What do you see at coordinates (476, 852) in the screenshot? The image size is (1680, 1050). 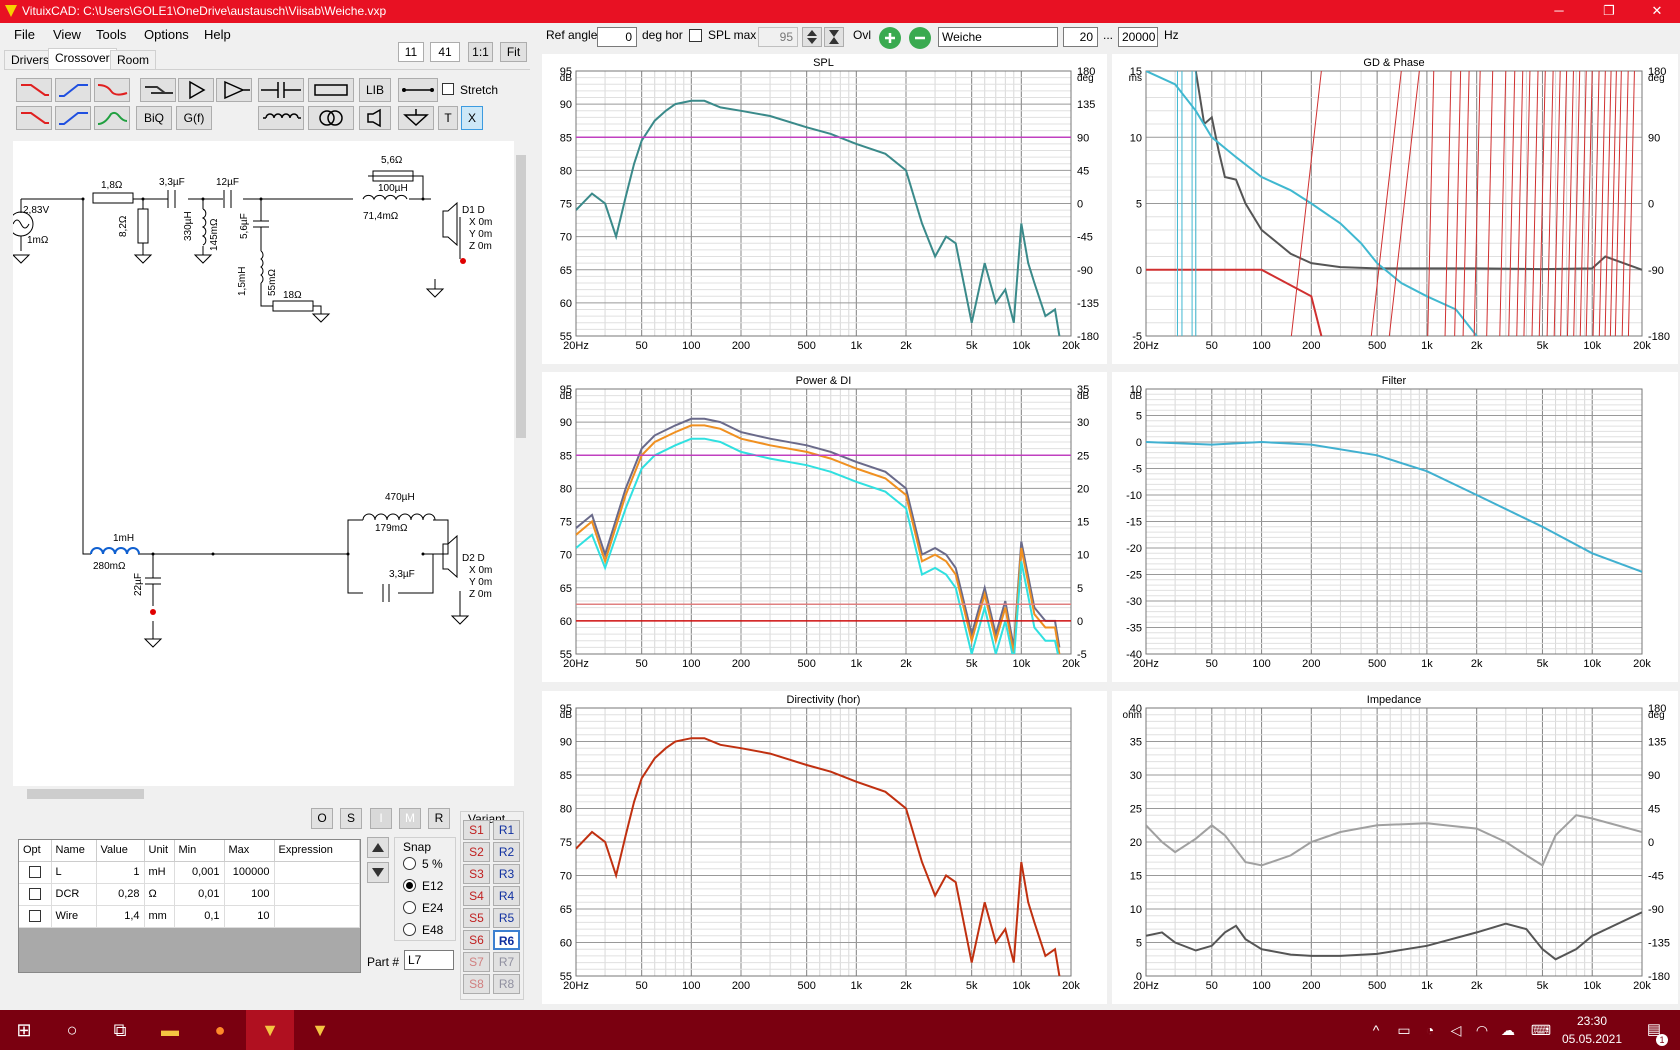 I see `variant-s2-button: S2` at bounding box center [476, 852].